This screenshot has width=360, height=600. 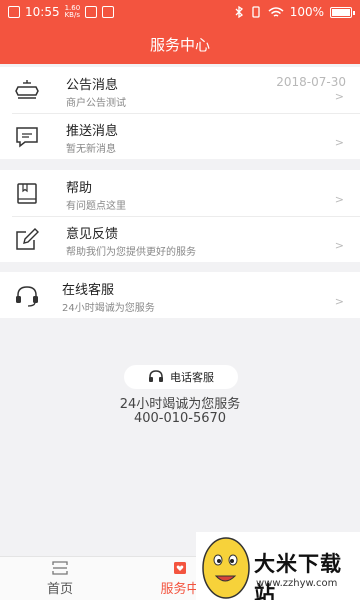 What do you see at coordinates (226, 568) in the screenshot?
I see `mascot-logo` at bounding box center [226, 568].